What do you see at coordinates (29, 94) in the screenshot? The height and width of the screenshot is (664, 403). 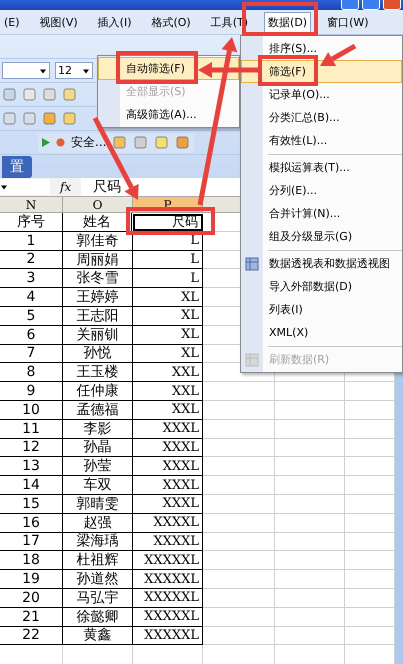 I see `preview-icon` at bounding box center [29, 94].